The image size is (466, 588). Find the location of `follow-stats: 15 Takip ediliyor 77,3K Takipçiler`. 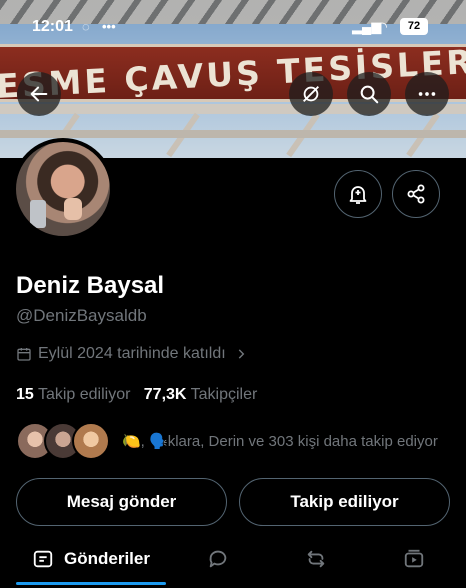

follow-stats: 15 Takip ediliyor 77,3K Takipçiler is located at coordinates (136, 395).